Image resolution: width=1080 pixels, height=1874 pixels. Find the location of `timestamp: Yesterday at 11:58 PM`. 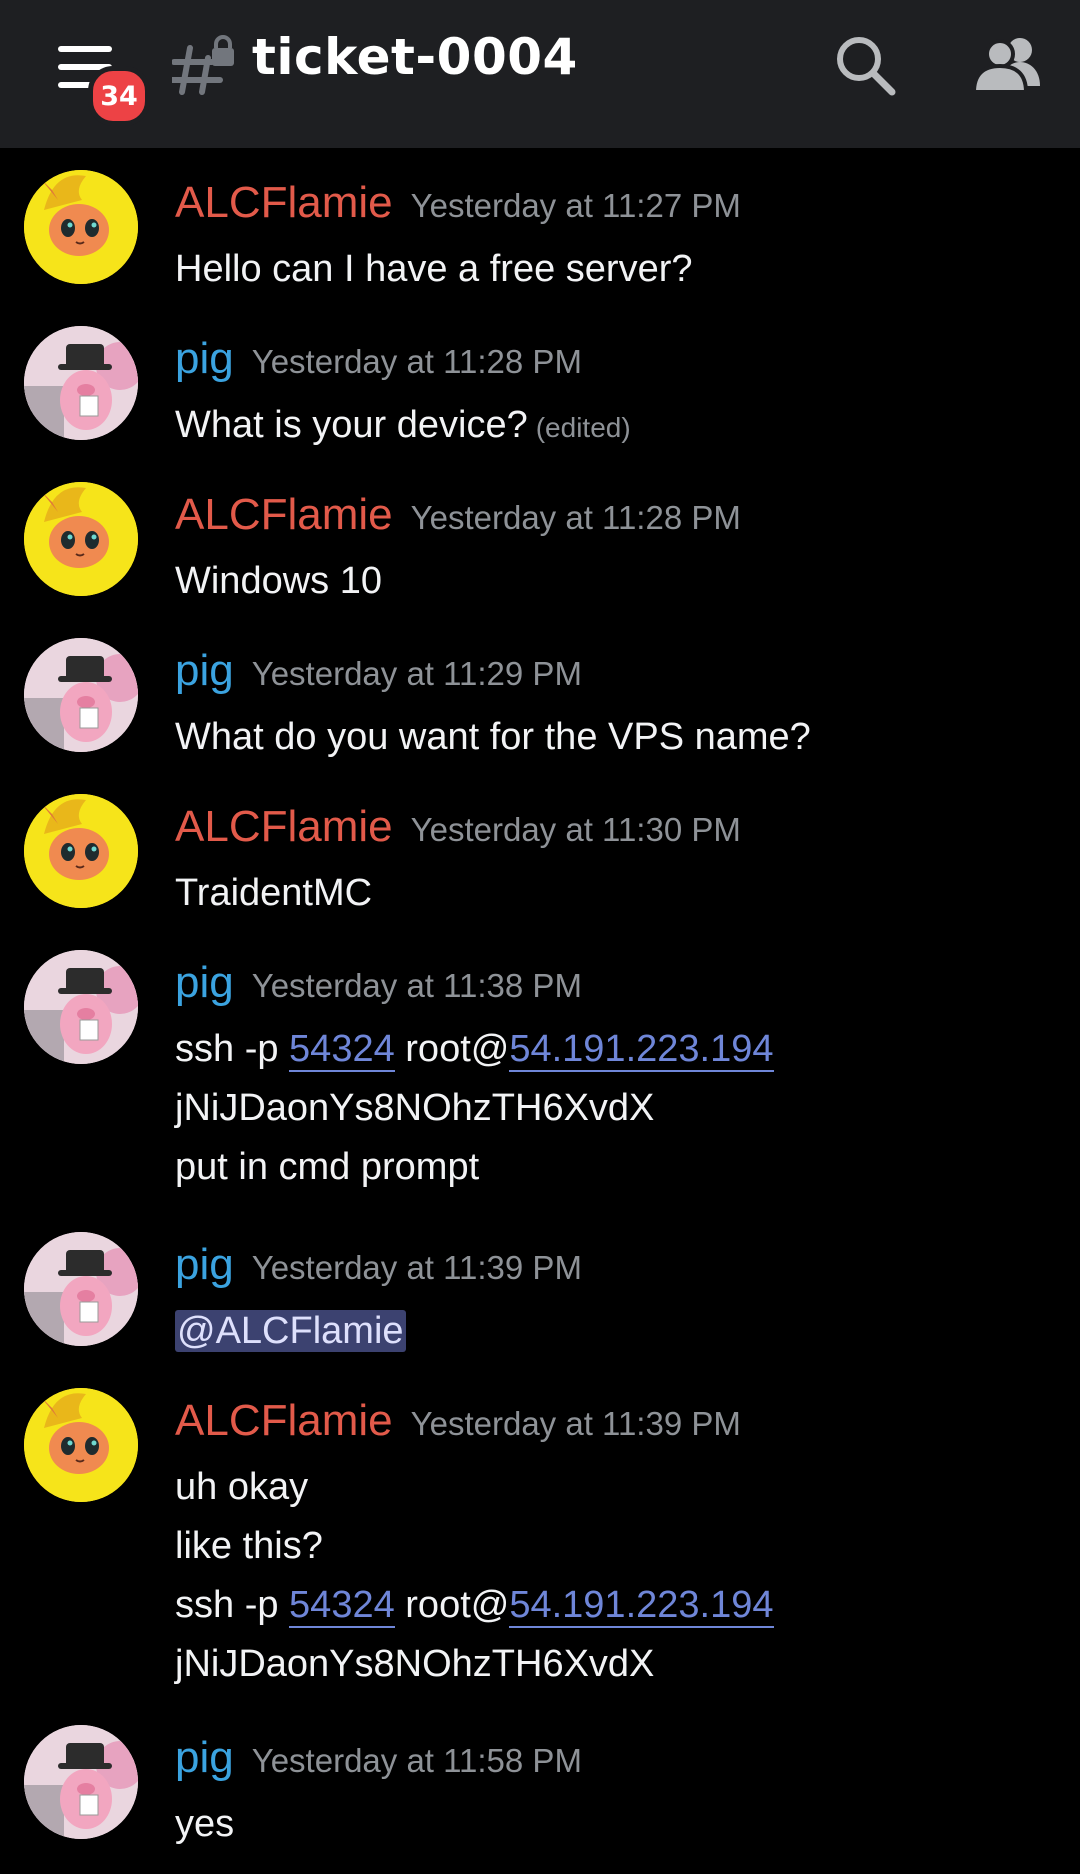

timestamp: Yesterday at 11:58 PM is located at coordinates (416, 1760).